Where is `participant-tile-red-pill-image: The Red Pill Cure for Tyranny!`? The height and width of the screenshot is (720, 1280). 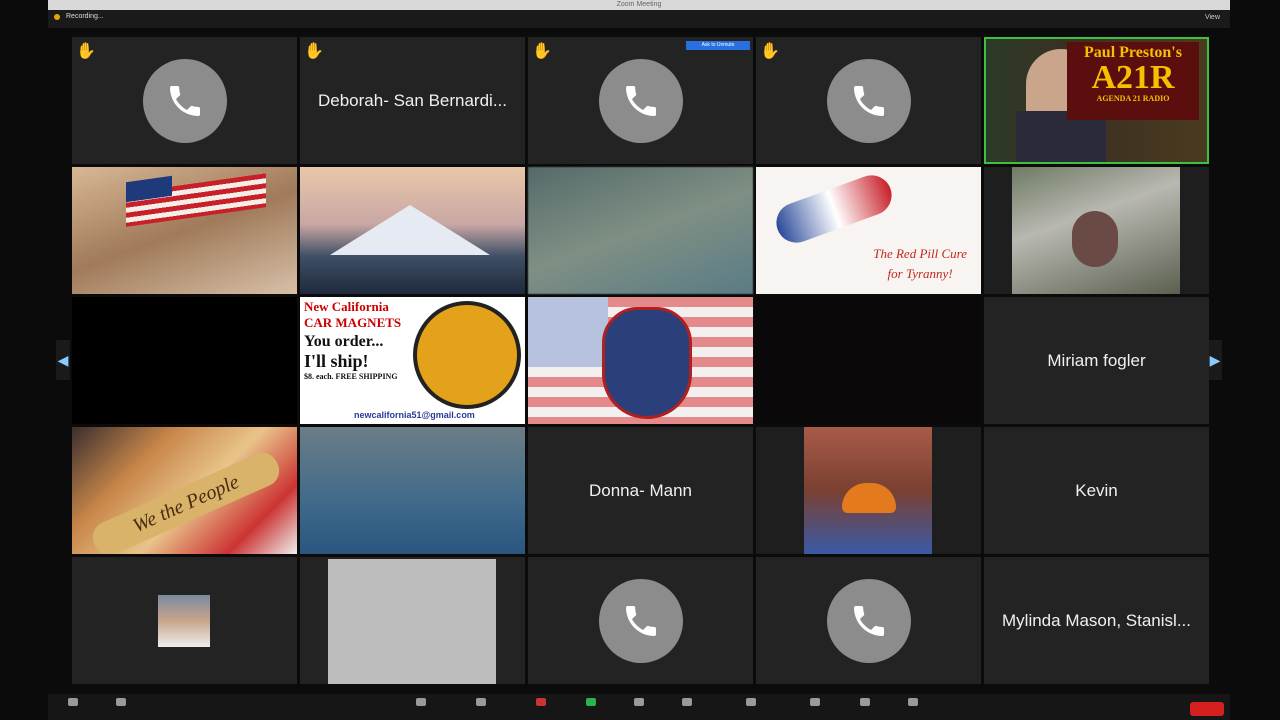 participant-tile-red-pill-image: The Red Pill Cure for Tyranny! is located at coordinates (868, 230).